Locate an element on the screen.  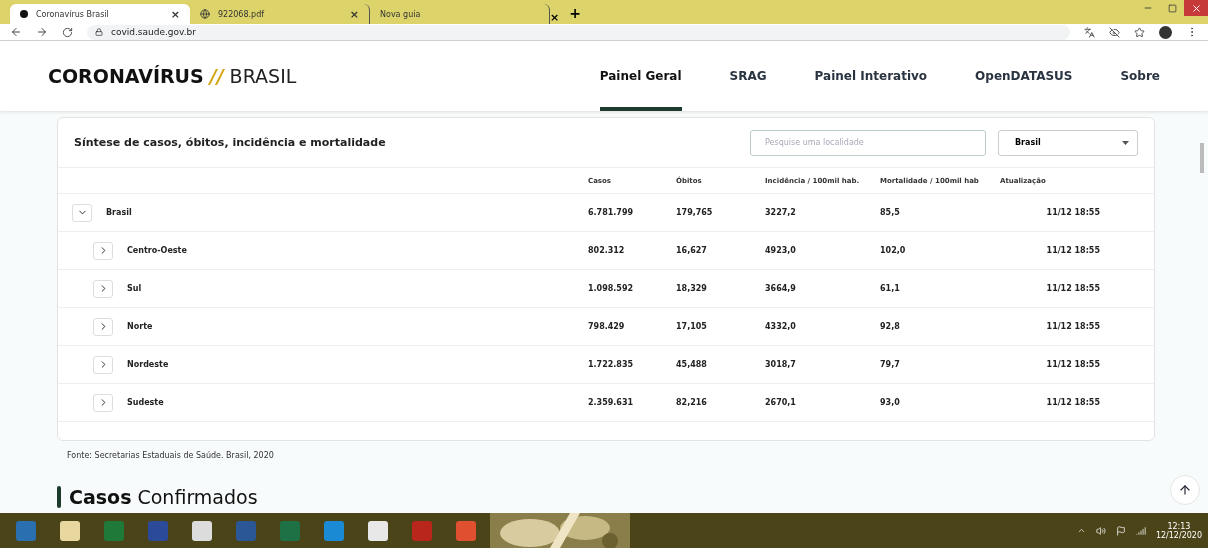
lock-icon is located at coordinates (99, 32).